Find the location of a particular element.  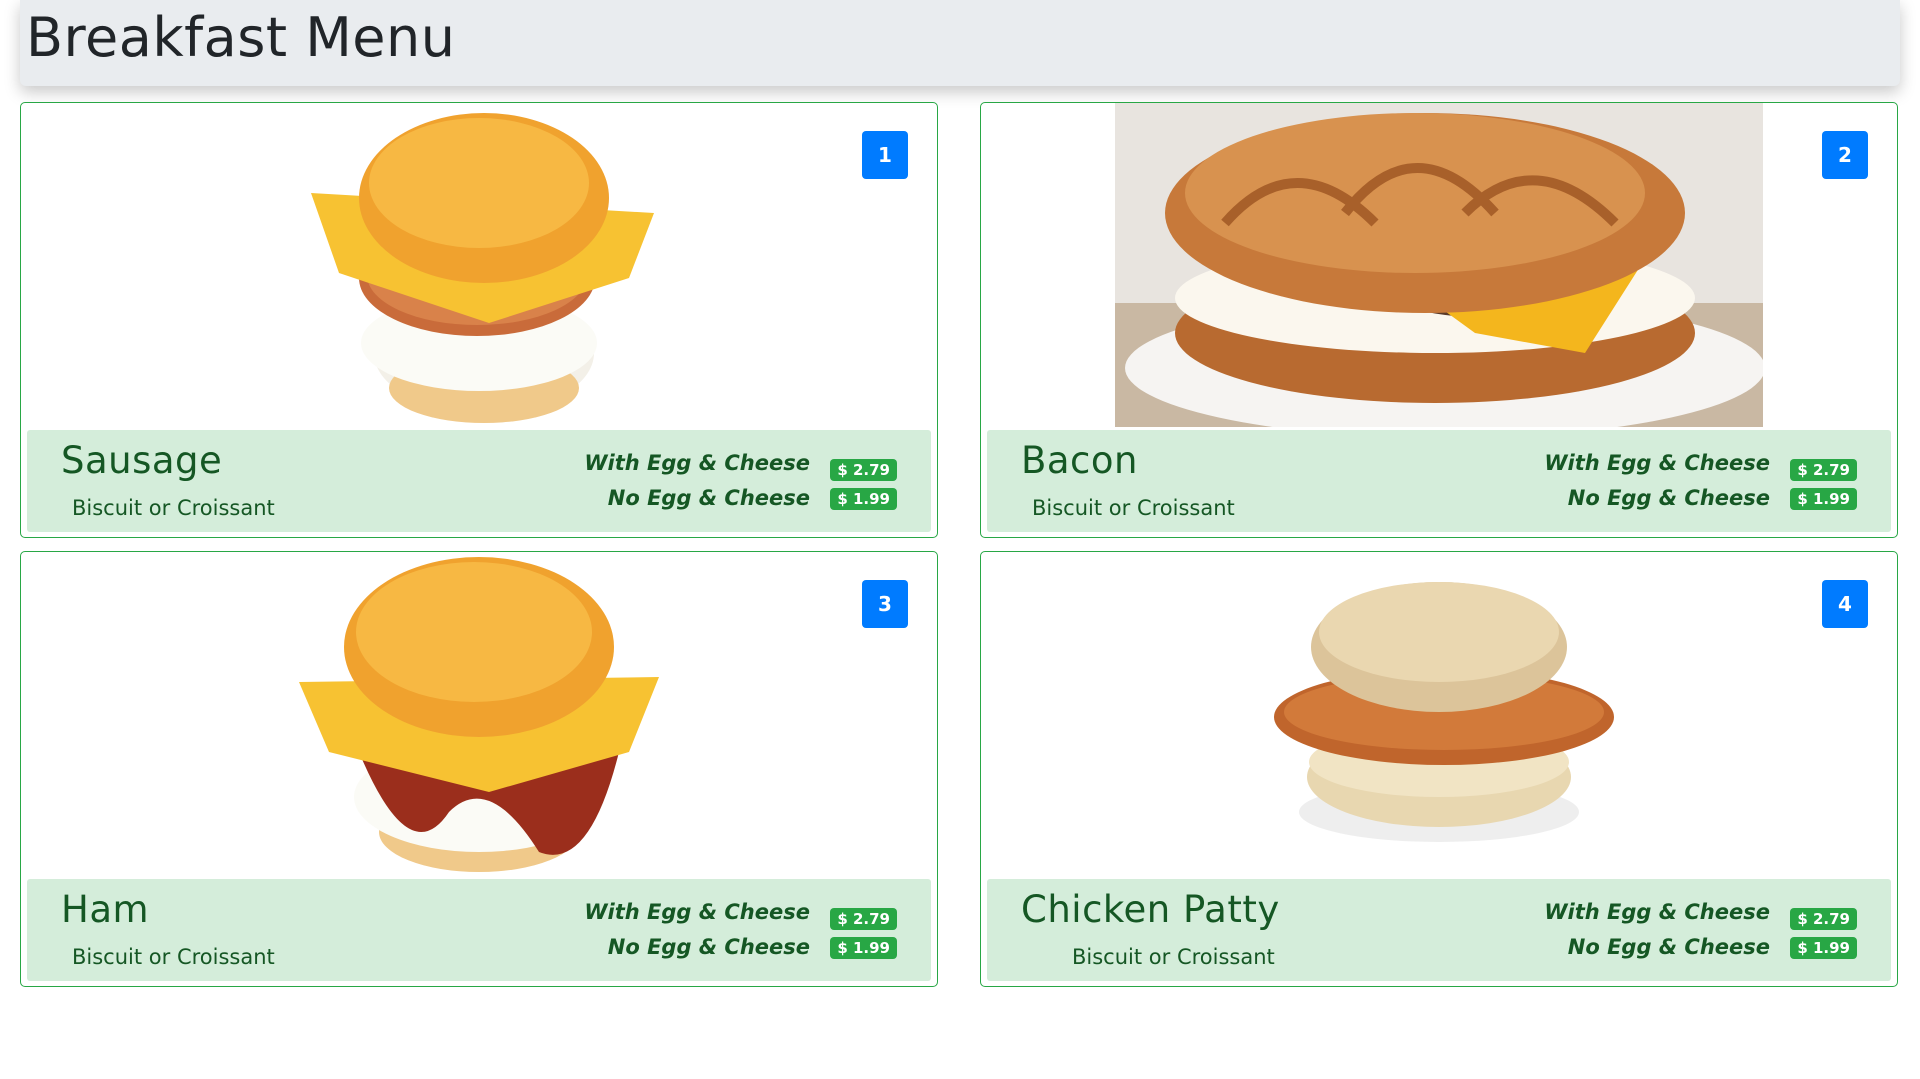

item-number-badge: 1 is located at coordinates (885, 155).